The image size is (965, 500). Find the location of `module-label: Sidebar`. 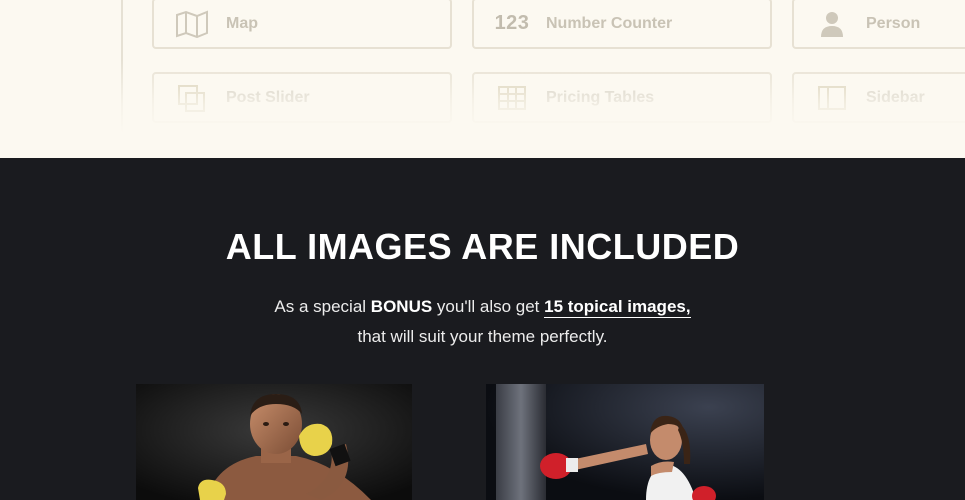

module-label: Sidebar is located at coordinates (895, 97).